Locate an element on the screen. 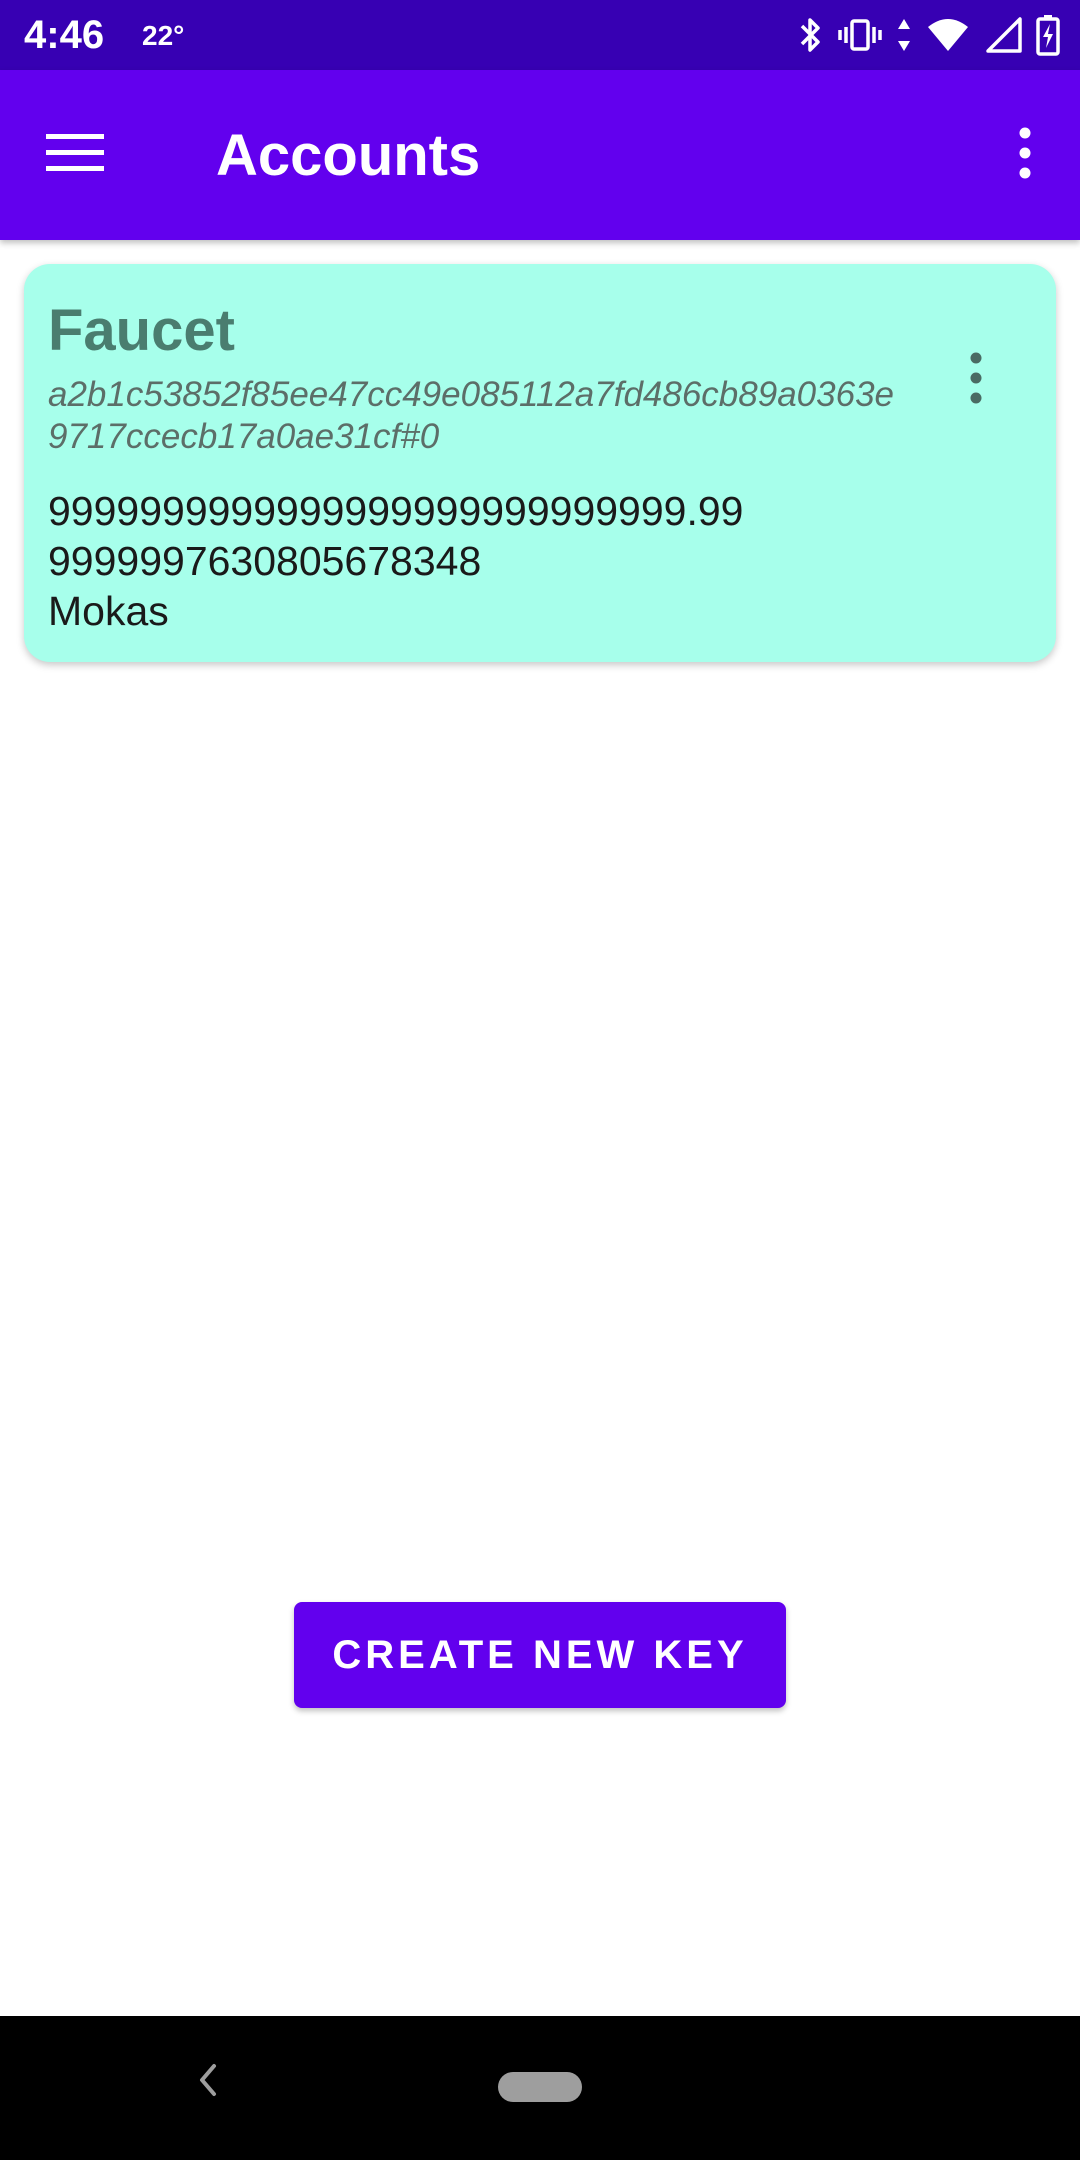 This screenshot has width=1080, height=2160. back-chevron-icon is located at coordinates (208, 2082).